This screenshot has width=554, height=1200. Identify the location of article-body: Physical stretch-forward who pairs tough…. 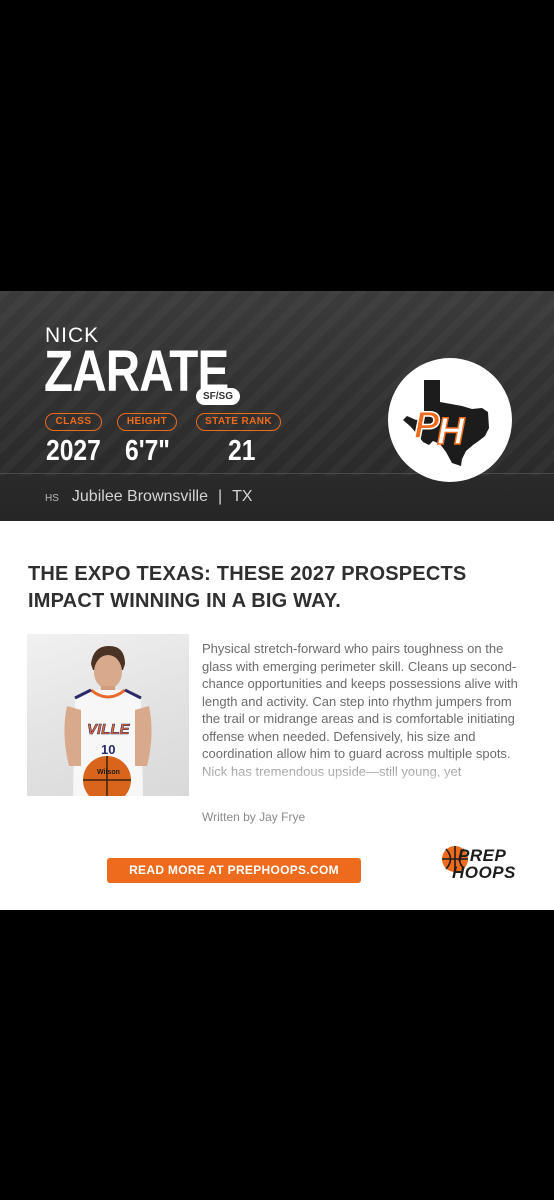
(360, 710).